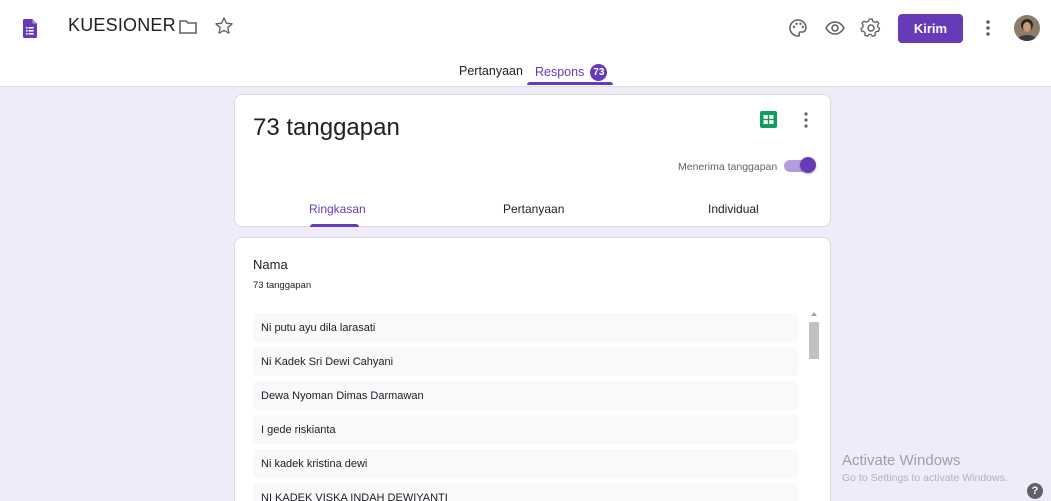  I want to click on accepting-responses-toggle, so click(800, 165).